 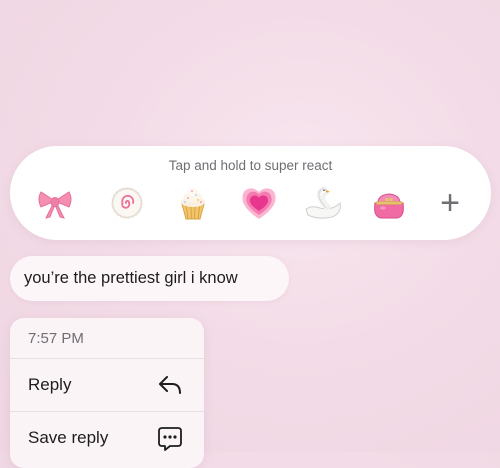 I want to click on swan-icon, so click(x=323, y=202).